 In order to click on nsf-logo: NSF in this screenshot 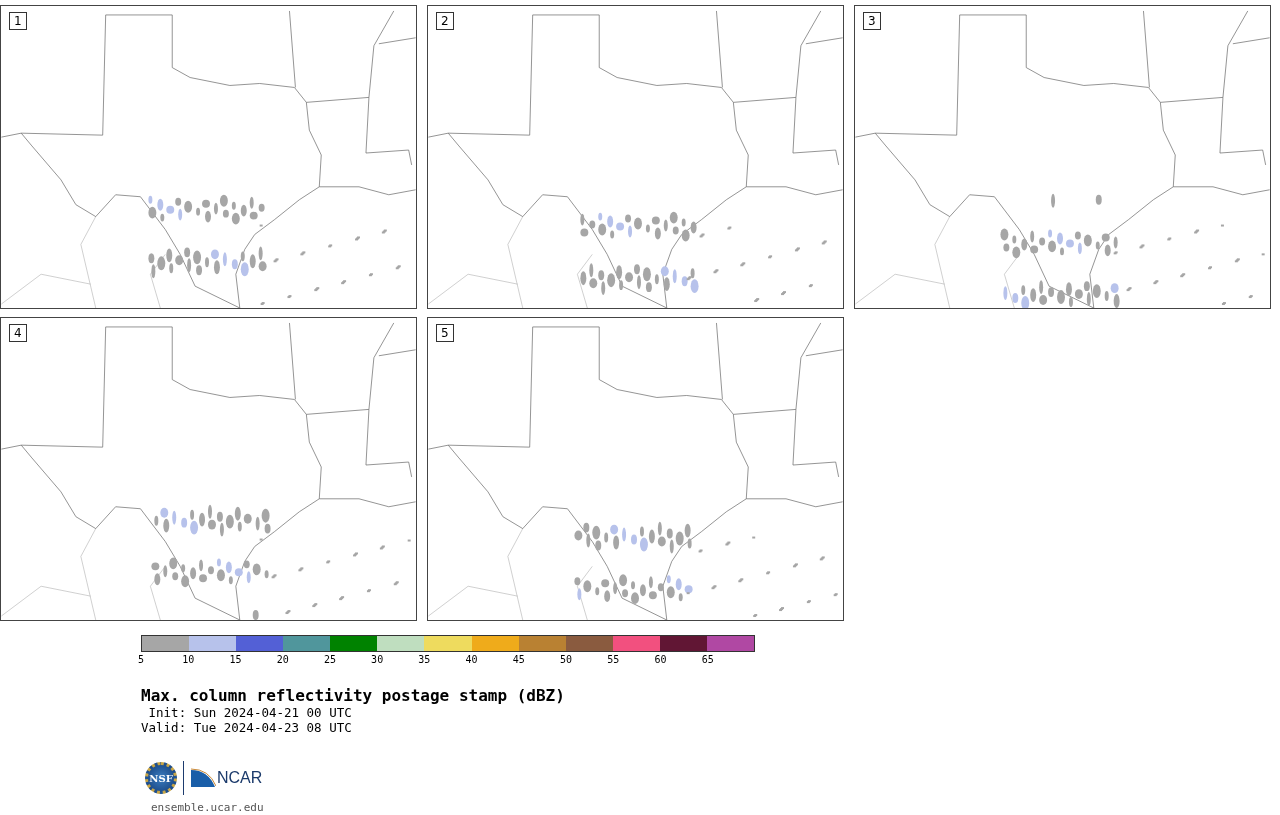, I will do `click(161, 778)`.